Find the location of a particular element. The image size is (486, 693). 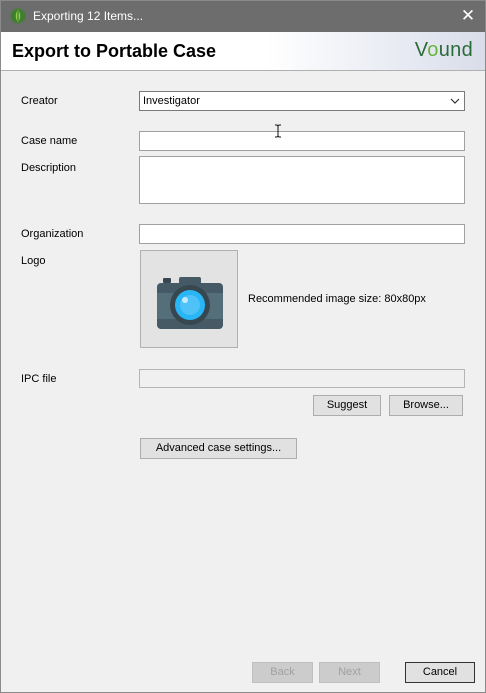

creator-selected-value: Investigator is located at coordinates (171, 101).